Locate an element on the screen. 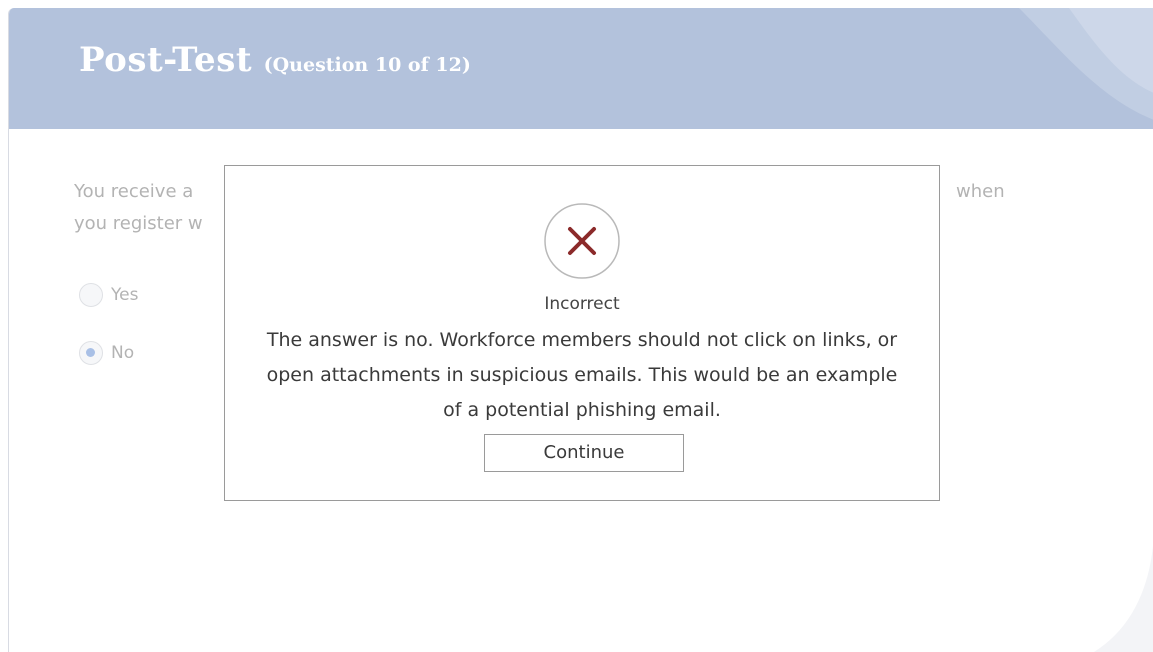 The height and width of the screenshot is (652, 1153). option-yes-label: Yes is located at coordinates (125, 295).